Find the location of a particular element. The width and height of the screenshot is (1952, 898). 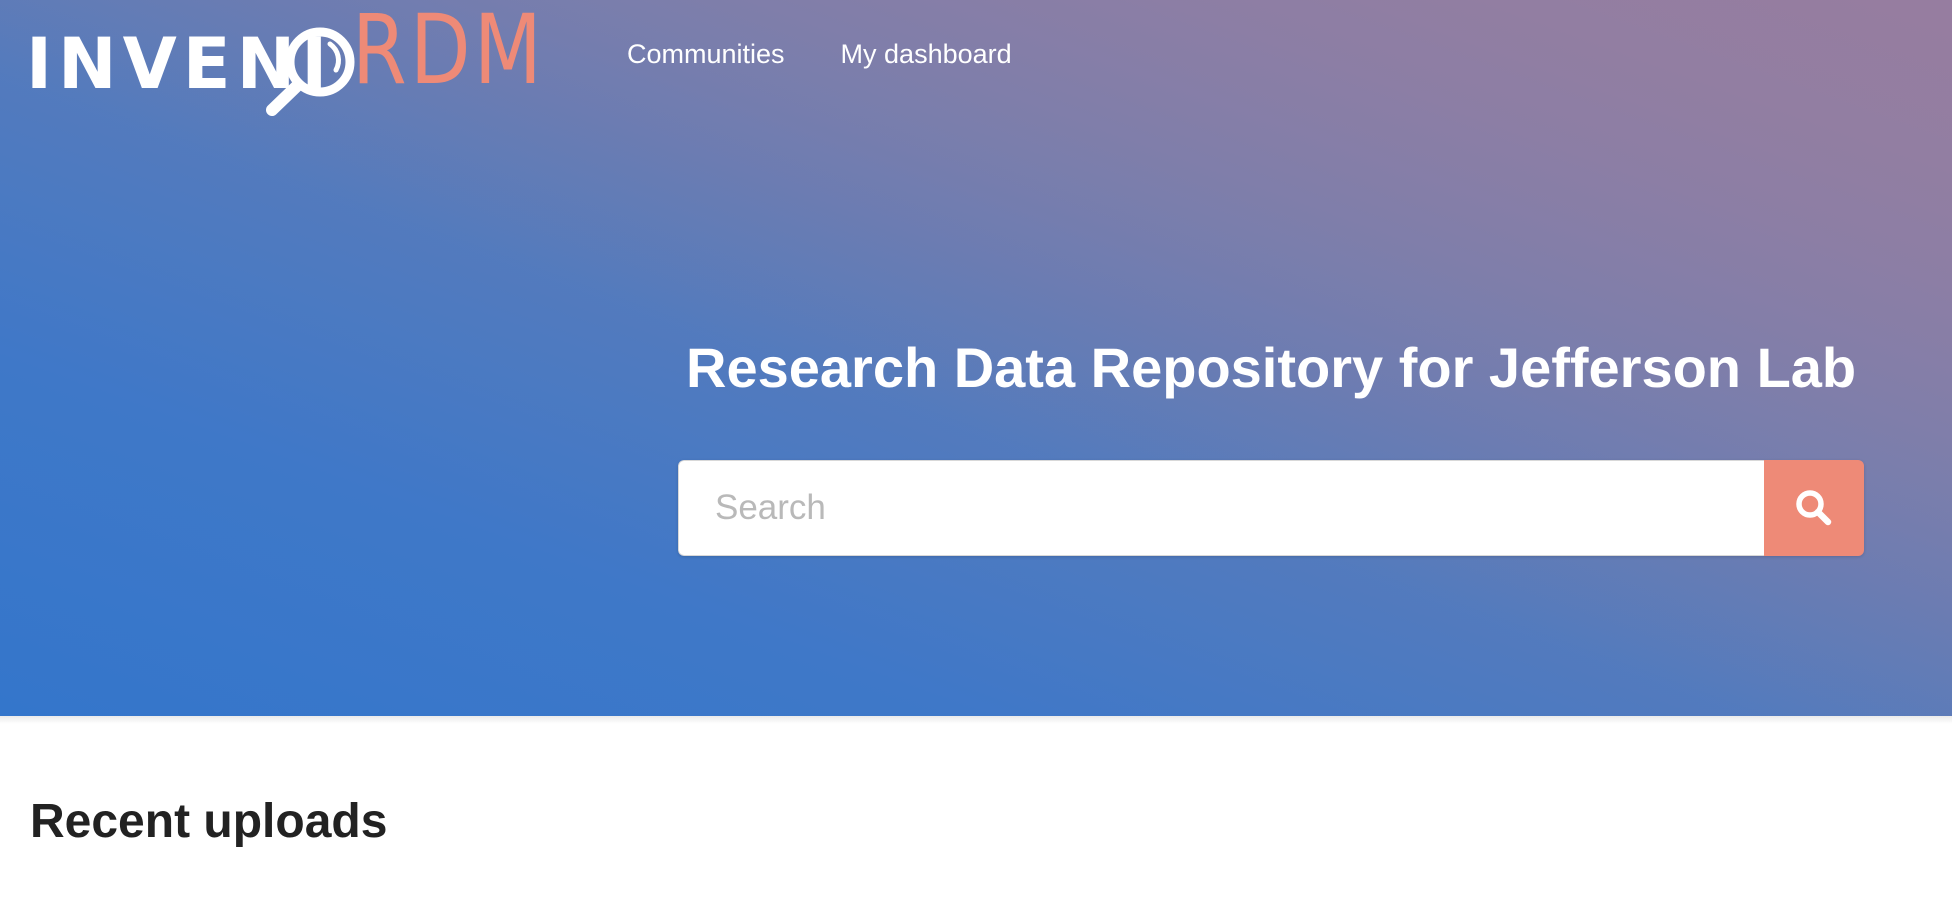

search-button is located at coordinates (1814, 508).